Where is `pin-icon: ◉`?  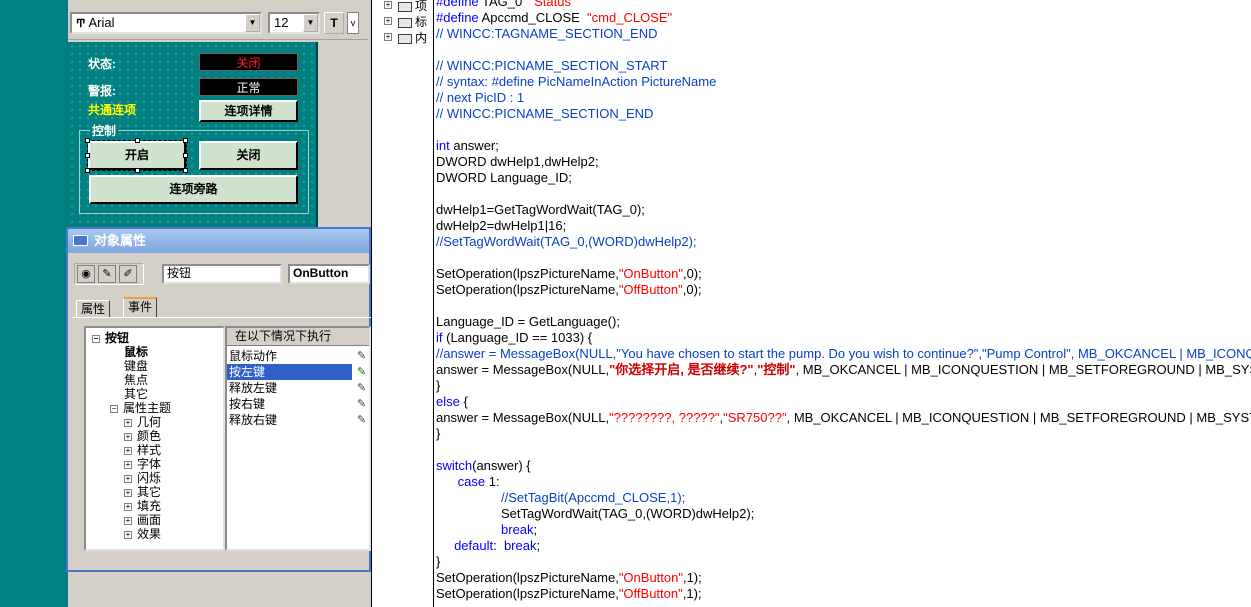 pin-icon: ◉ is located at coordinates (86, 274).